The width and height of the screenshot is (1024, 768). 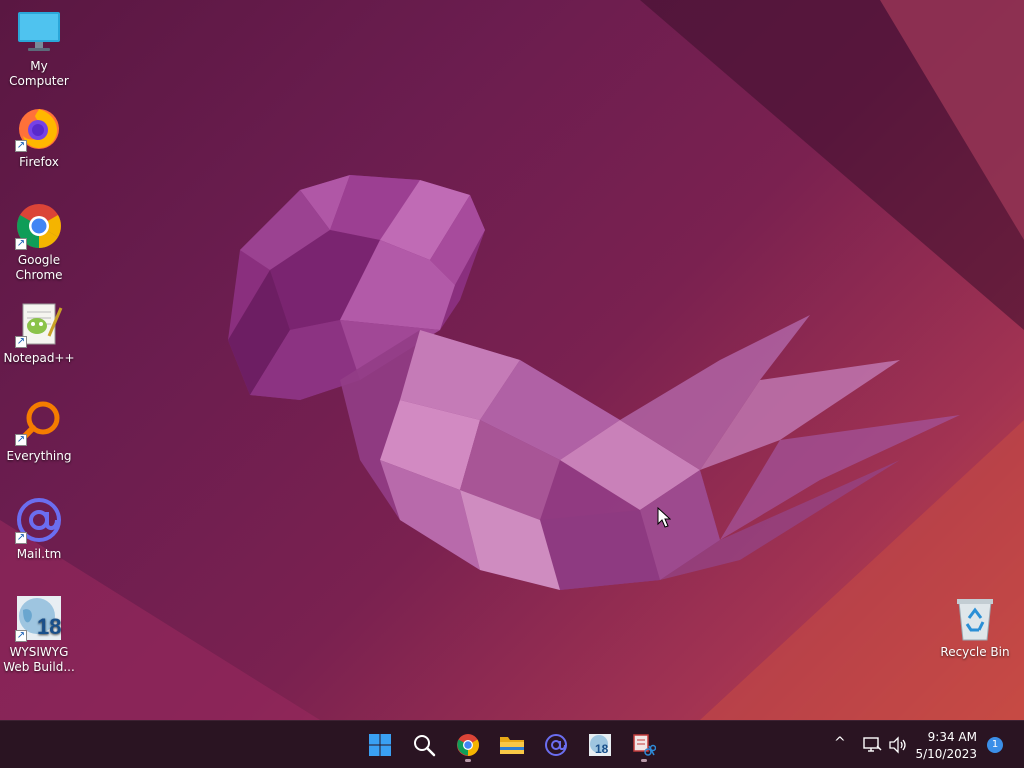 I want to click on desktop-icon-my-computer: My Computer, so click(x=39, y=48).